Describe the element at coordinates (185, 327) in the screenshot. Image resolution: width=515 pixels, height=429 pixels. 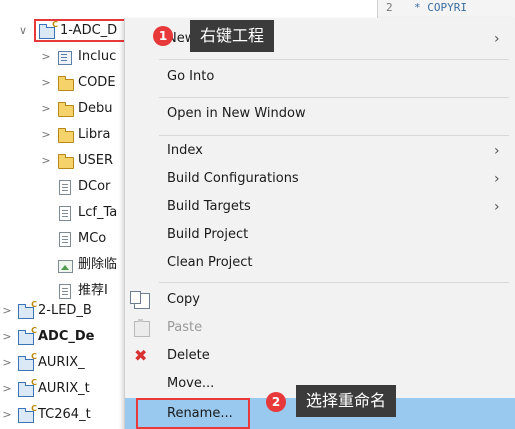
I see `menu-item-label: Paste` at that location.